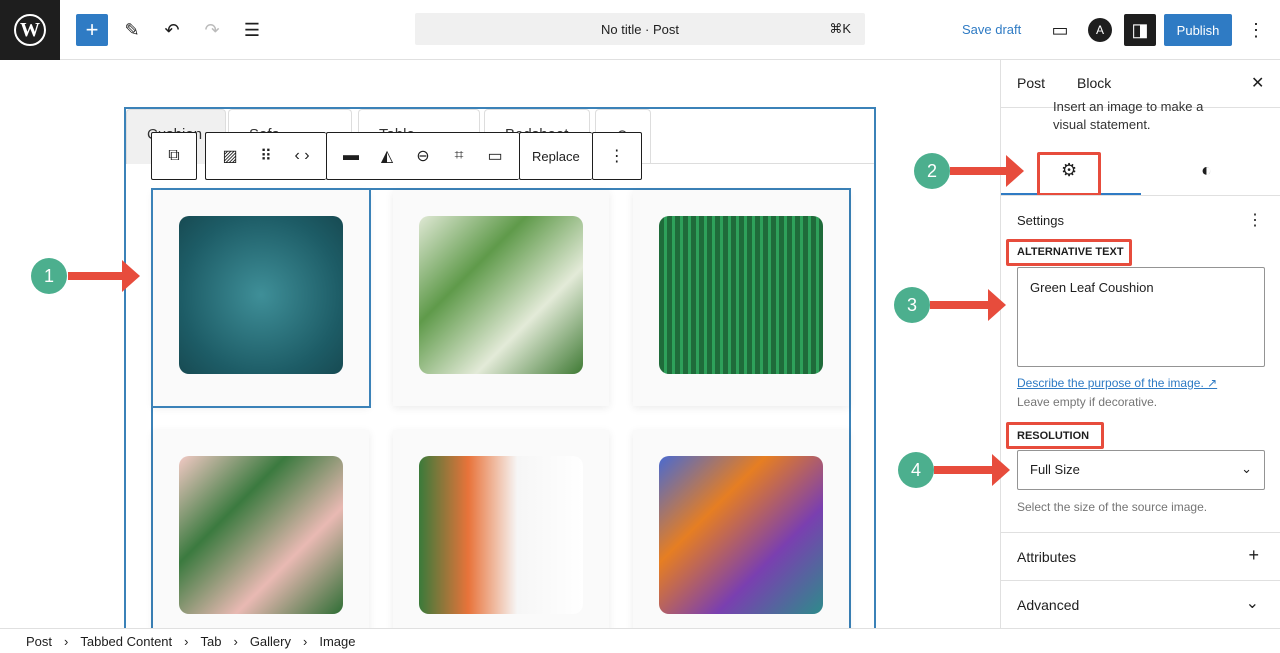 This screenshot has width=1280, height=653. I want to click on settings-sidebar-toggle: ◨, so click(1140, 30).